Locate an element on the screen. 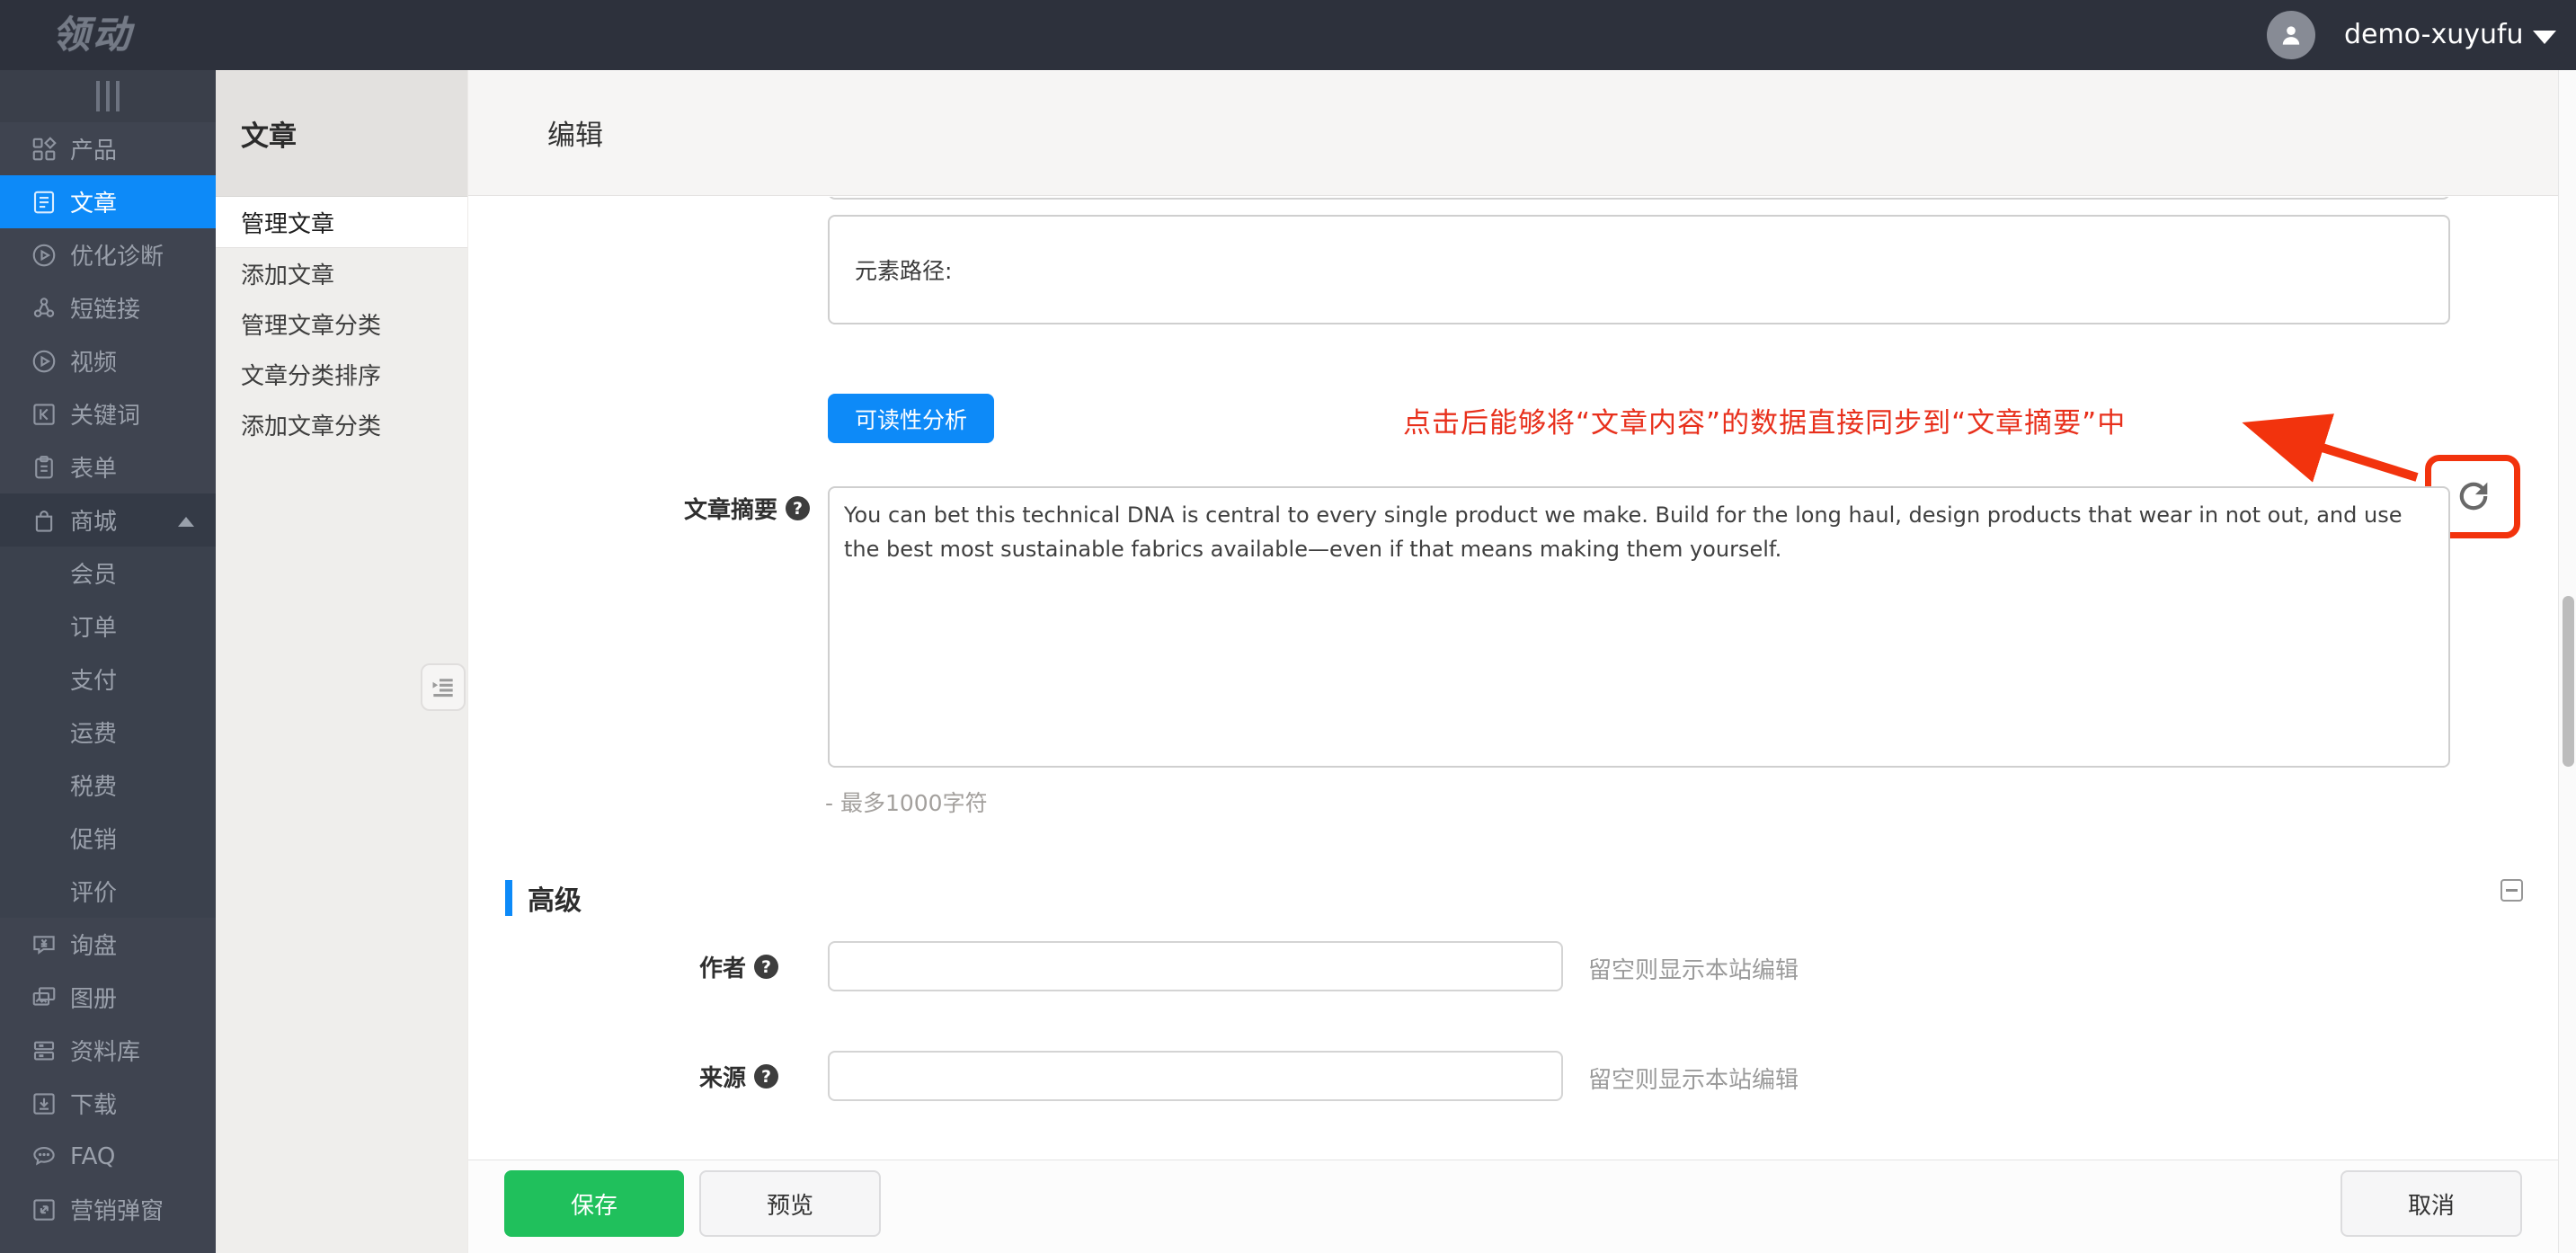  form-clipboard-icon is located at coordinates (44, 467).